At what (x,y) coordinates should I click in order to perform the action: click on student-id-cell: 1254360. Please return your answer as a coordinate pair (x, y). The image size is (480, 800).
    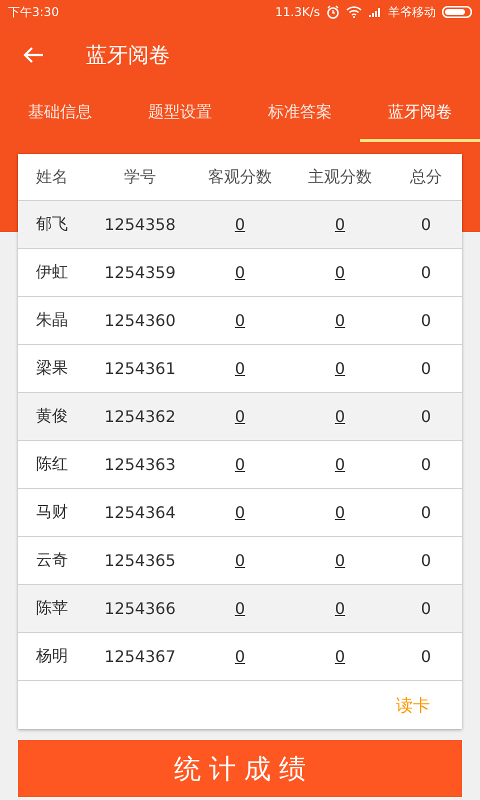
    Looking at the image, I should click on (140, 320).